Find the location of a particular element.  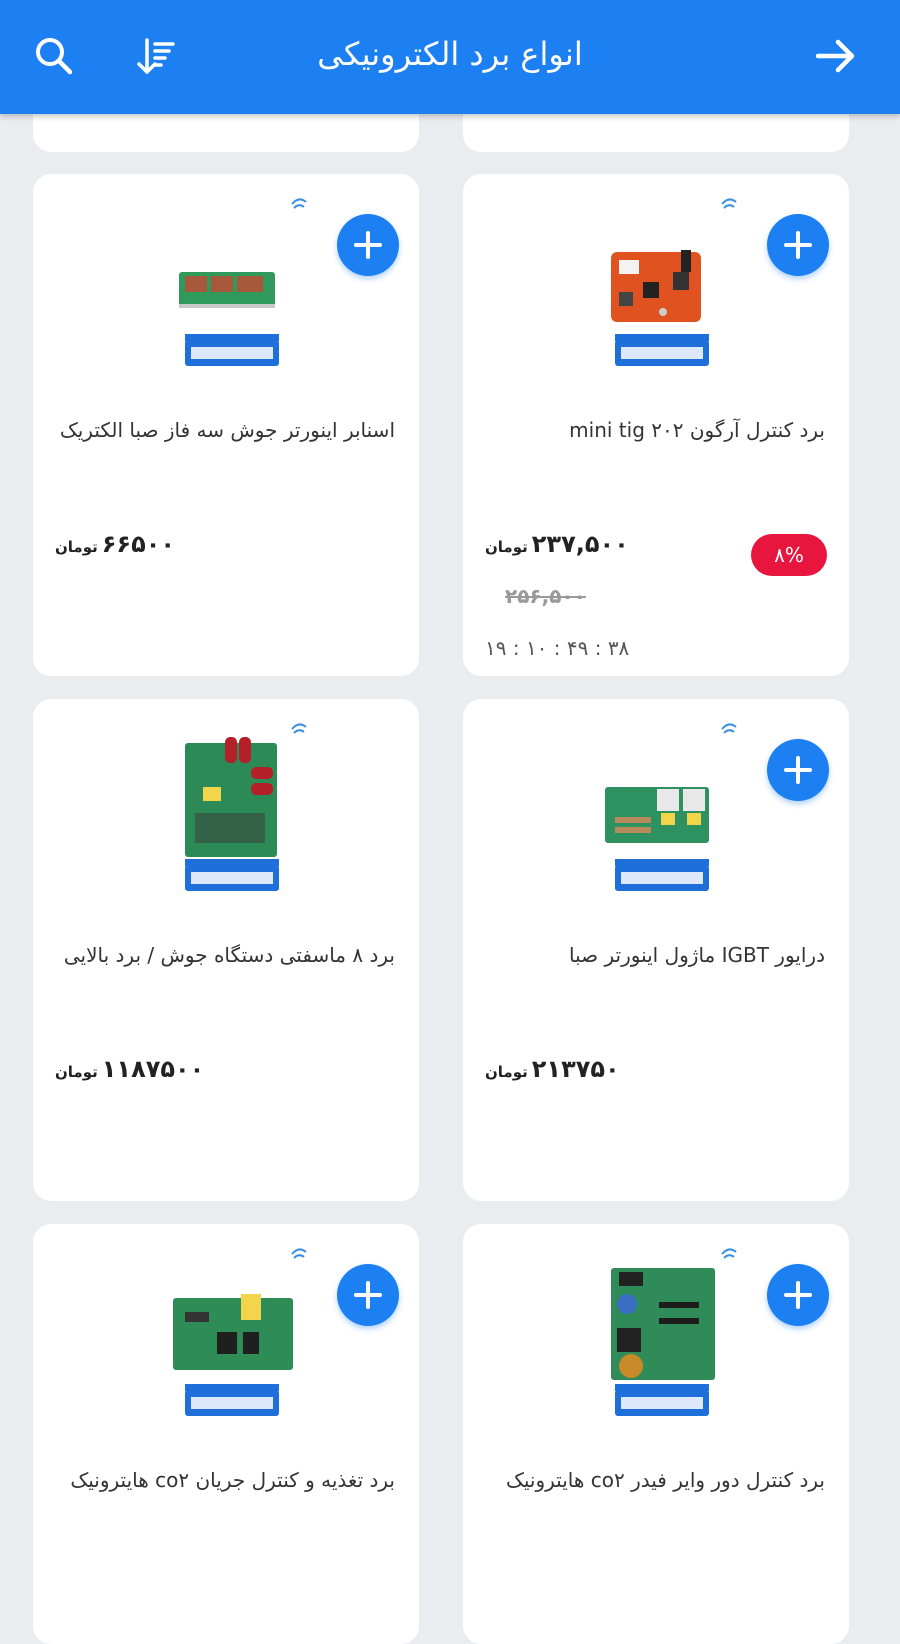

search-icon is located at coordinates (54, 56).